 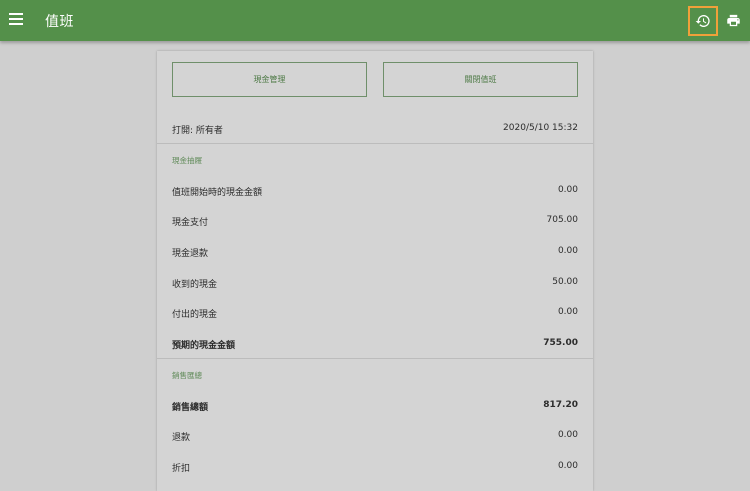 What do you see at coordinates (195, 285) in the screenshot?
I see `row-label: 收到的現金` at bounding box center [195, 285].